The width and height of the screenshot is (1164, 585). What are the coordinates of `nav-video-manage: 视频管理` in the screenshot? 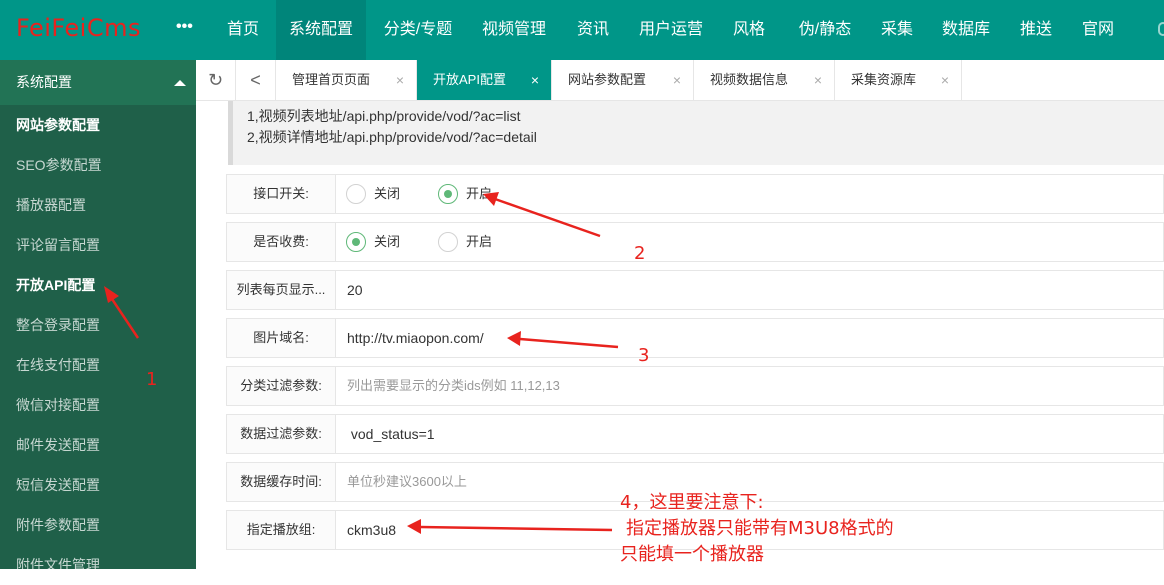 It's located at (514, 30).